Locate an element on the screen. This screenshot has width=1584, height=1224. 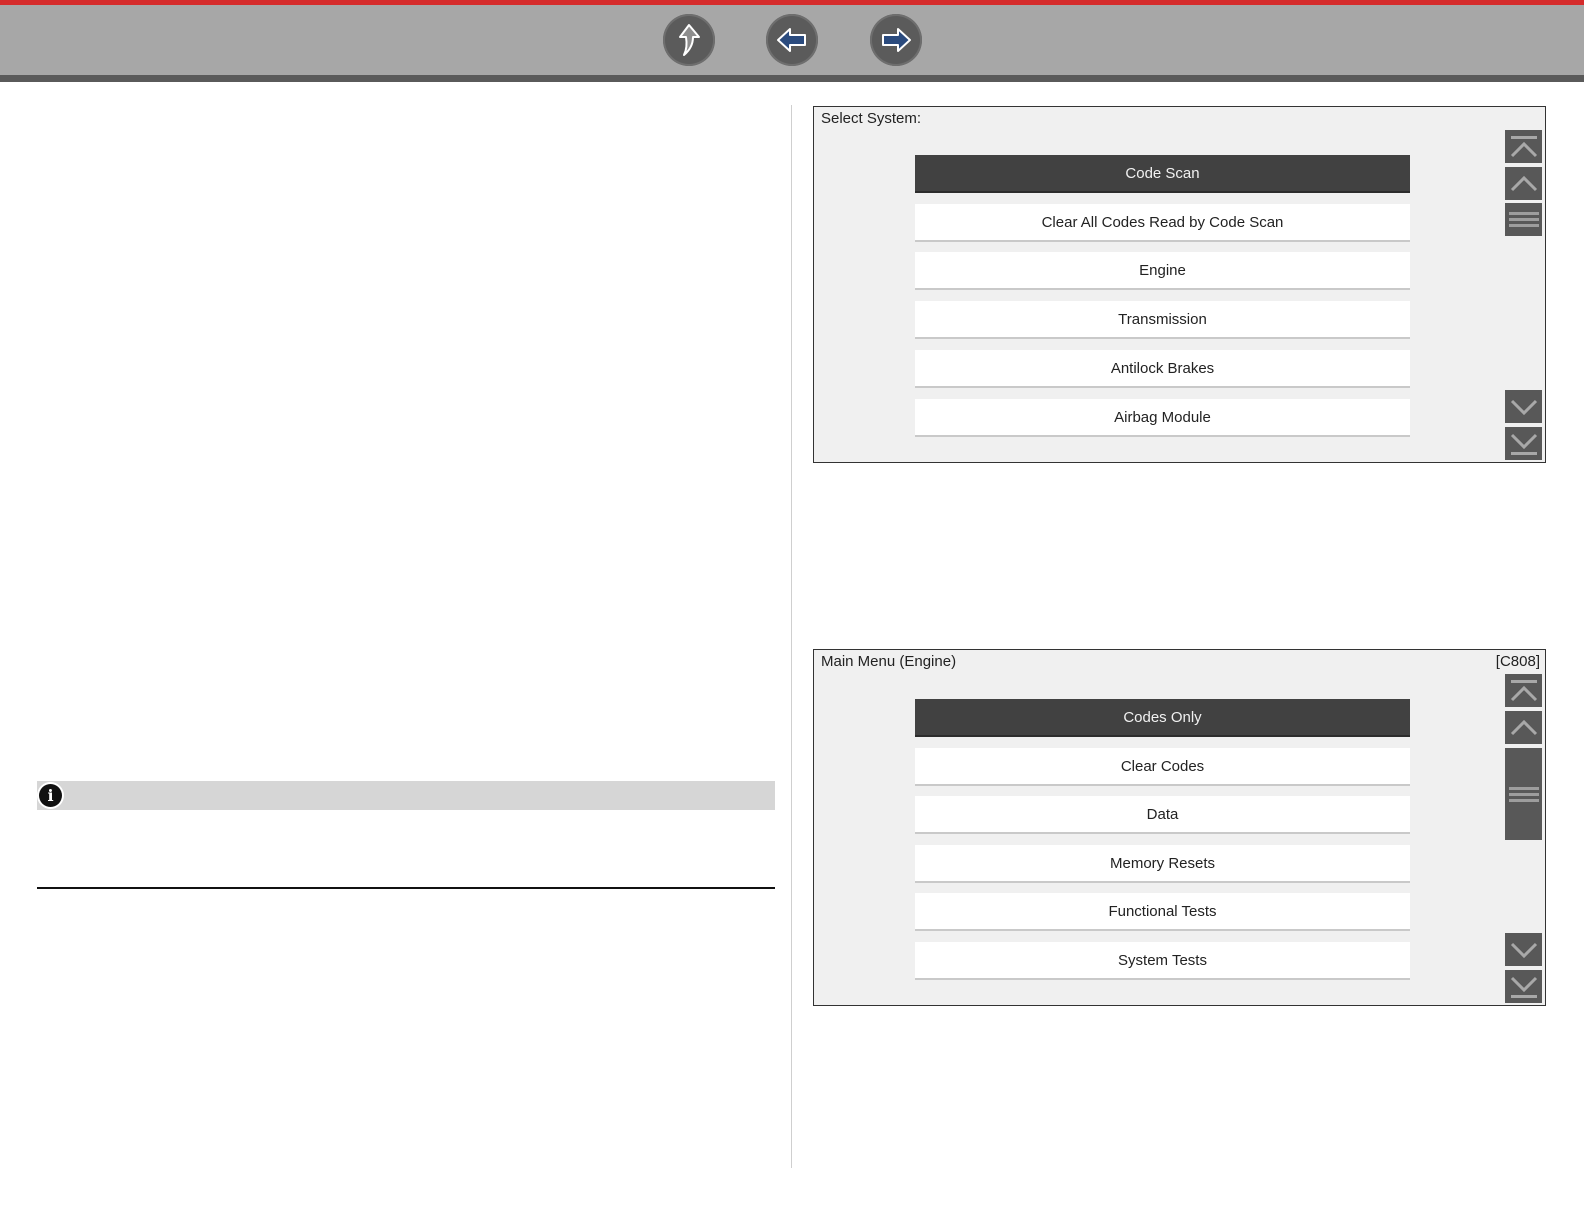
forward-button is located at coordinates (896, 40).